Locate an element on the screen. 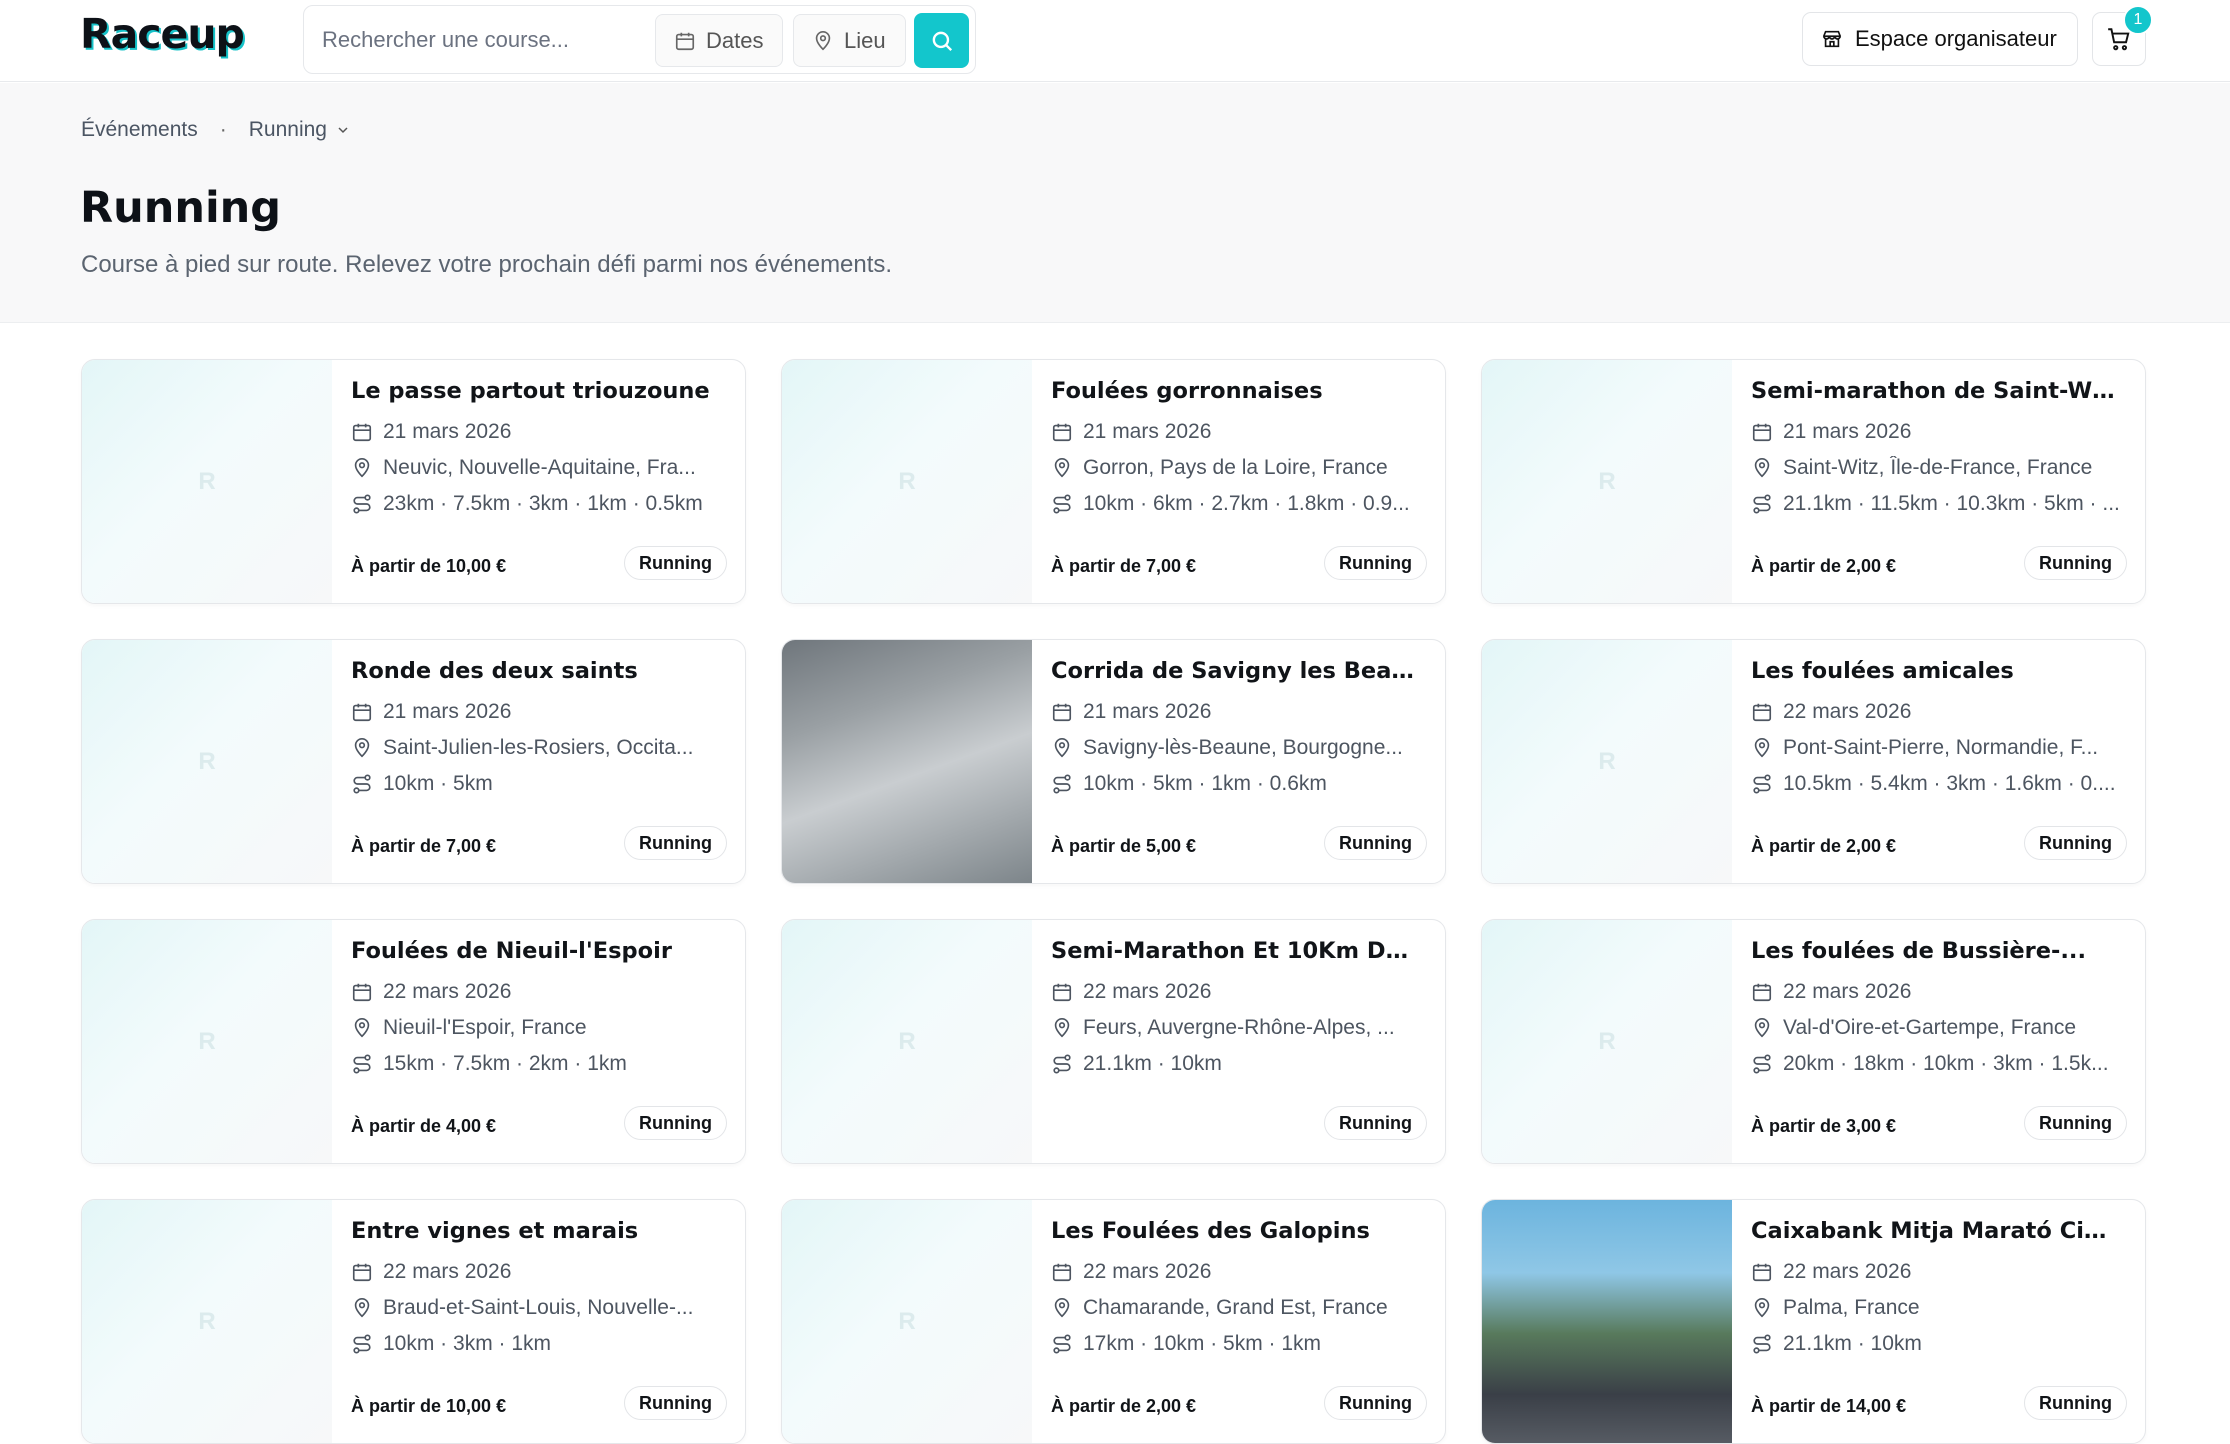 Image resolution: width=2230 pixels, height=1444 pixels. event-price: À partir de 14,00 € is located at coordinates (1829, 1406).